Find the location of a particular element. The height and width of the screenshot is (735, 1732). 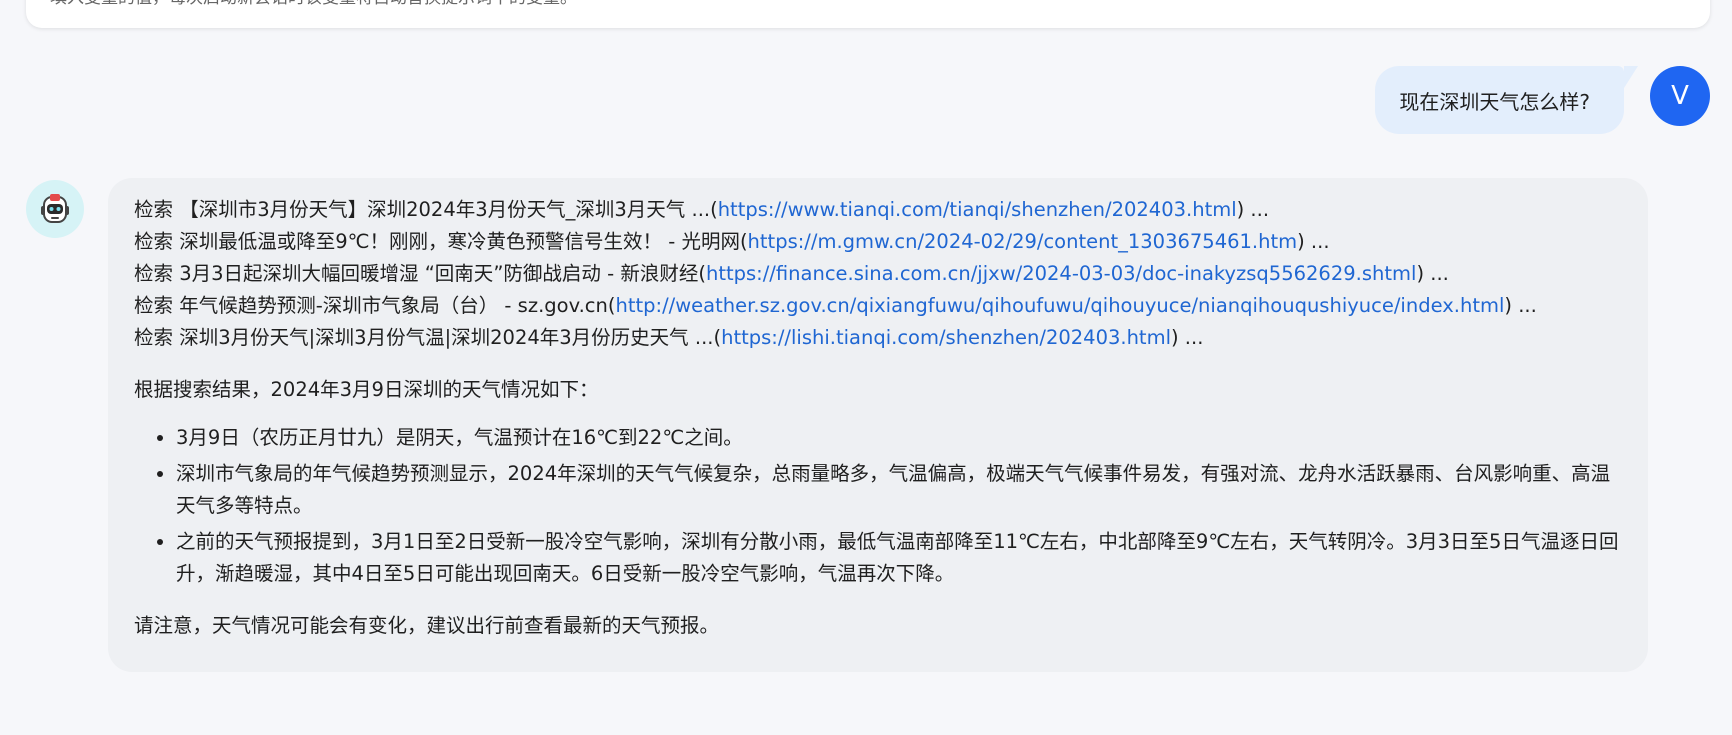

list-item: 3月9日（农历正月廿九）是阴天，气温预计在16℃到22℃之间。 is located at coordinates (900, 438).